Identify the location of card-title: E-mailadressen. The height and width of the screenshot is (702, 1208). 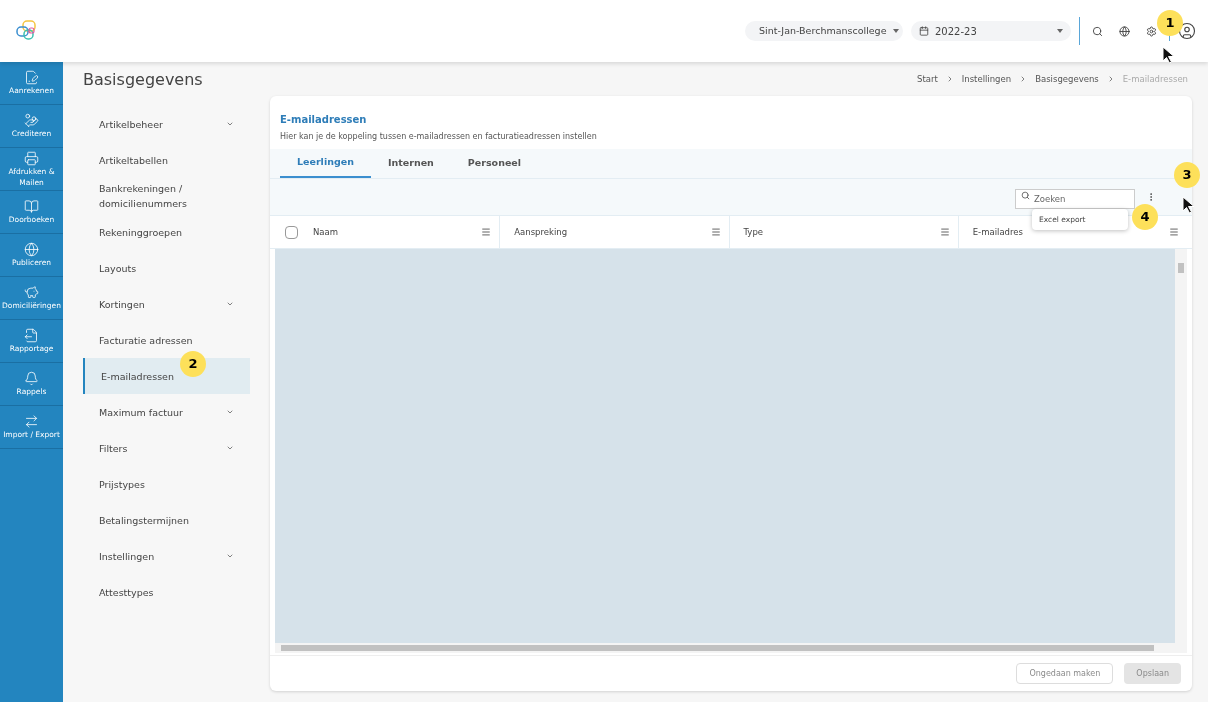
(324, 120).